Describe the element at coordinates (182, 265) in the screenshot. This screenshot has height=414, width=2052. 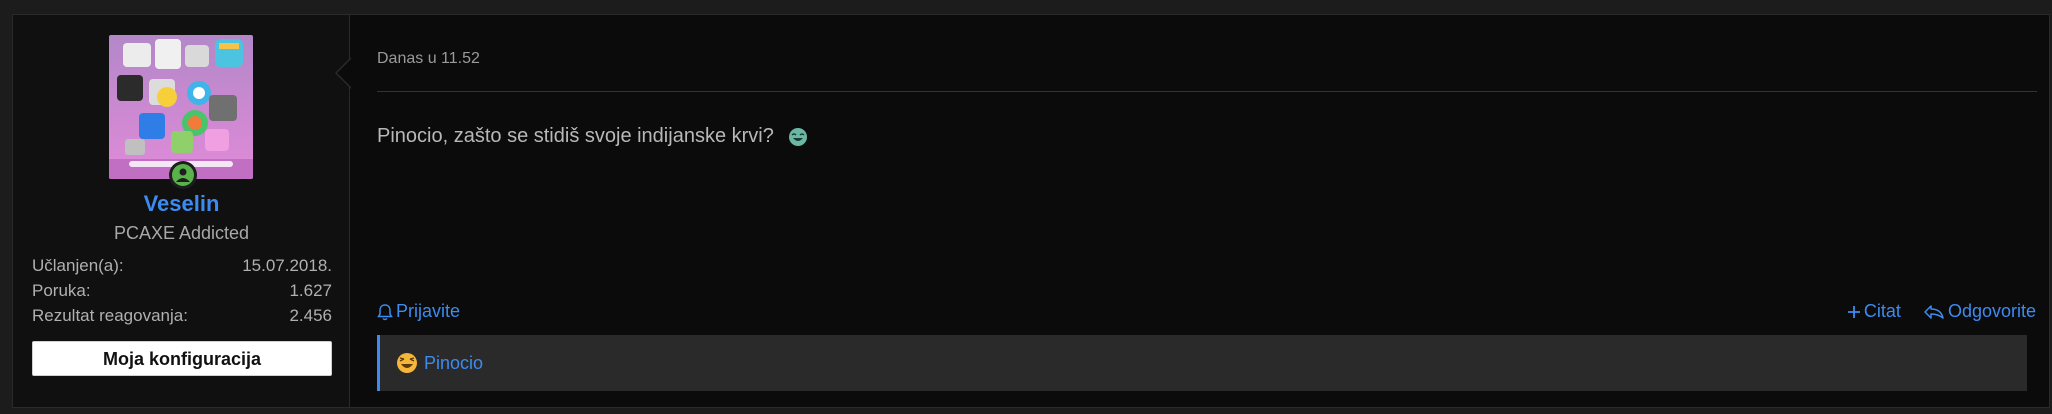
I see `stat-row-joined: Učlanjen(a): 15.07.2018.` at that location.